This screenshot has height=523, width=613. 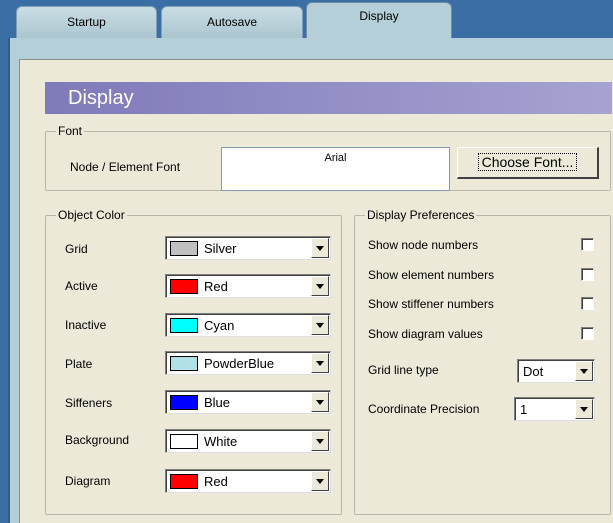 I want to click on tab-display-label: Display, so click(x=379, y=16).